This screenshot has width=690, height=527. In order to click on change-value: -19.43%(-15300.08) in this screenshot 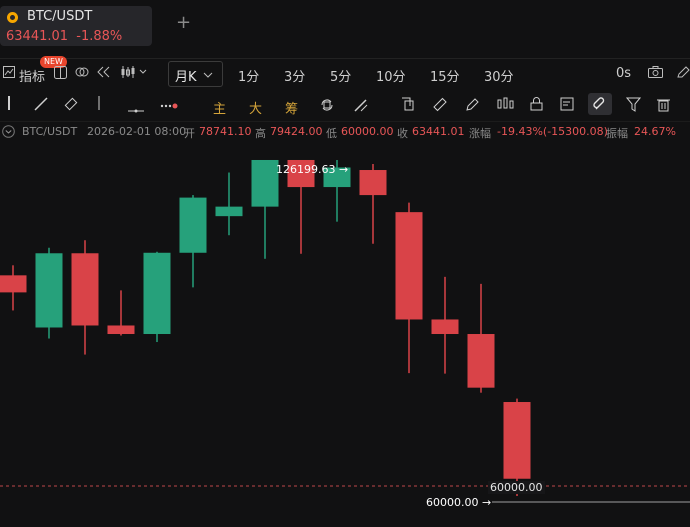, I will do `click(552, 131)`.